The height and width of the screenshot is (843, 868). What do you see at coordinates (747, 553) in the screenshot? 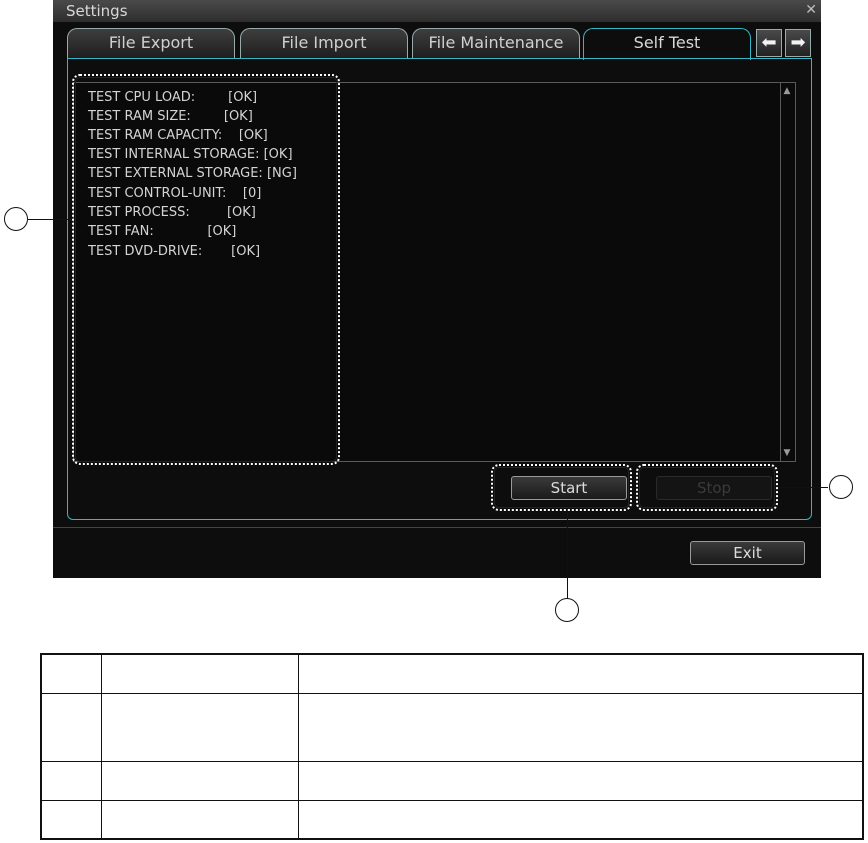
I see `exit-button: Exit` at bounding box center [747, 553].